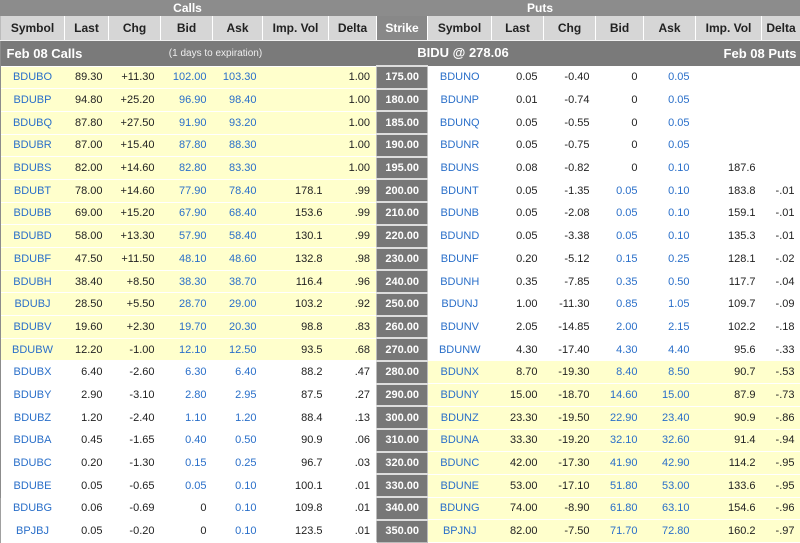 The width and height of the screenshot is (800, 543). I want to click on put-symbol-link: BDUNB, so click(460, 213).